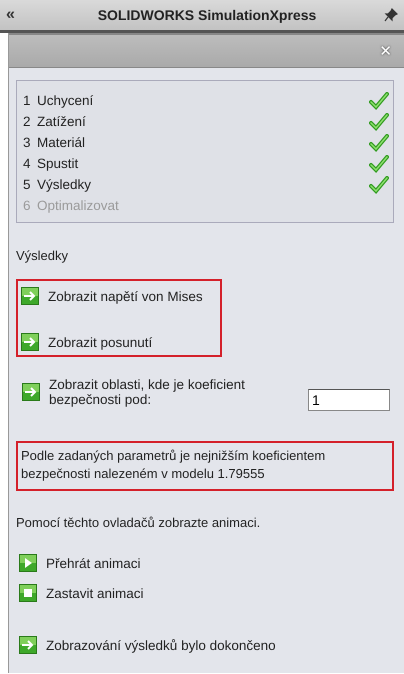 This screenshot has width=404, height=674. I want to click on section-title: Výsledky, so click(43, 255).